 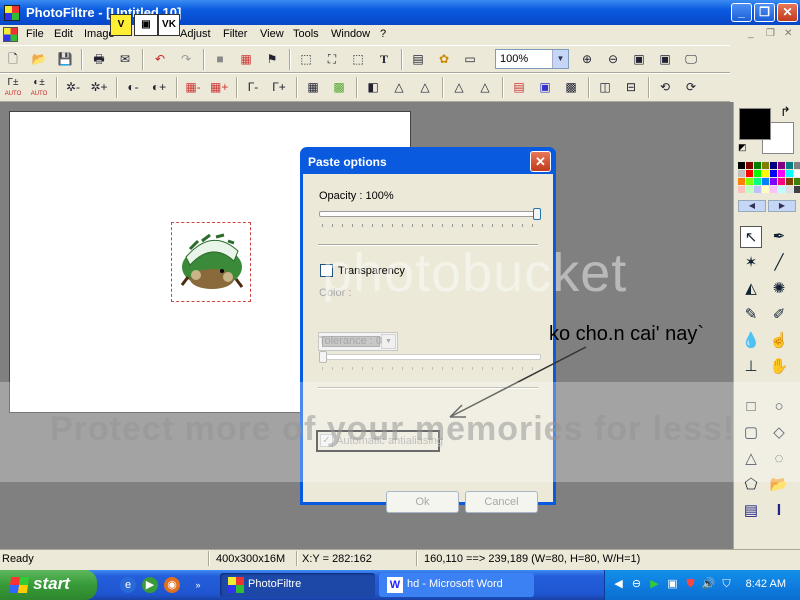 I want to click on gamma-up-icon: Γ+, so click(x=279, y=87).